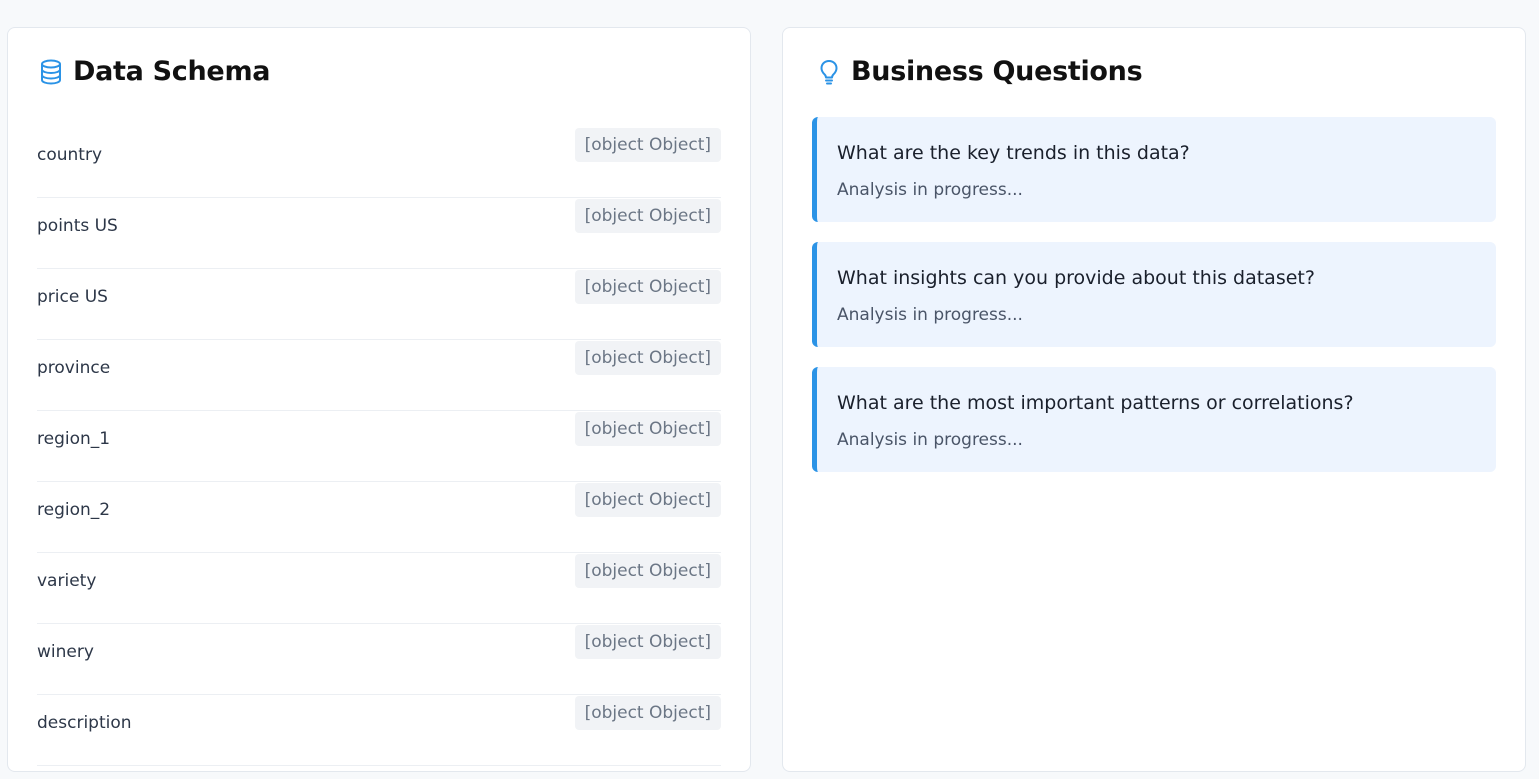 This screenshot has width=1539, height=779. I want to click on business-questions-title: Business Questions, so click(997, 71).